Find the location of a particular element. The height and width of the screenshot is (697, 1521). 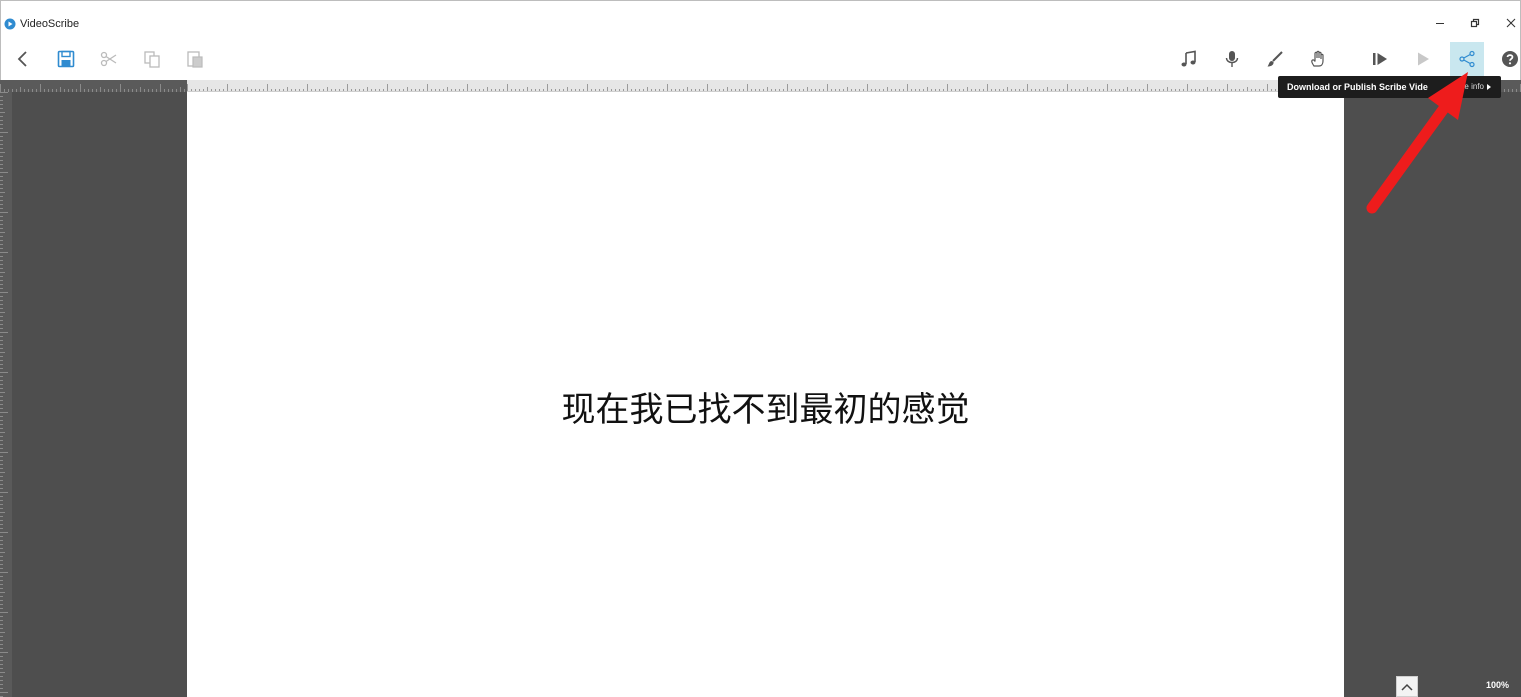

help-button is located at coordinates (1507, 59).